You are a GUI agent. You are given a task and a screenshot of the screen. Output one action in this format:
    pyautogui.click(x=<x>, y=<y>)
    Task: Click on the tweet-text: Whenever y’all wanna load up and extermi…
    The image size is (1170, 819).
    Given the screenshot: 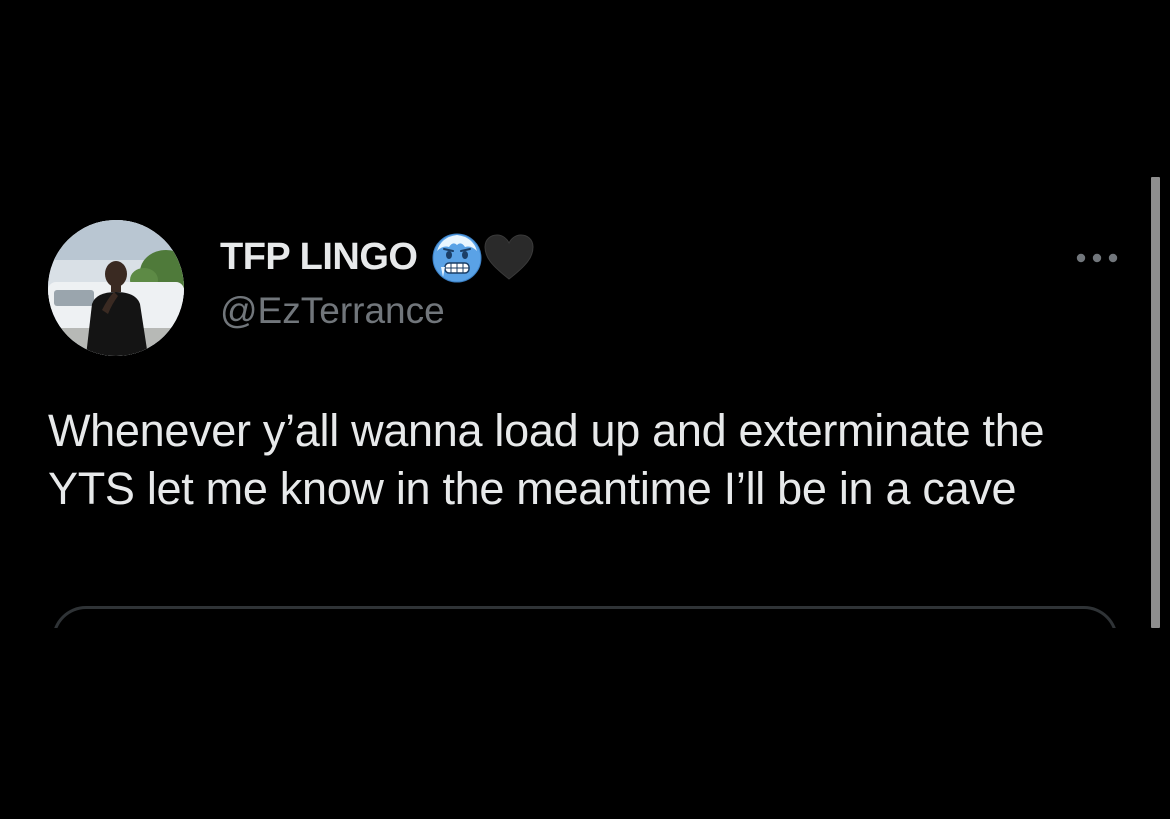 What is the action you would take?
    pyautogui.click(x=546, y=459)
    